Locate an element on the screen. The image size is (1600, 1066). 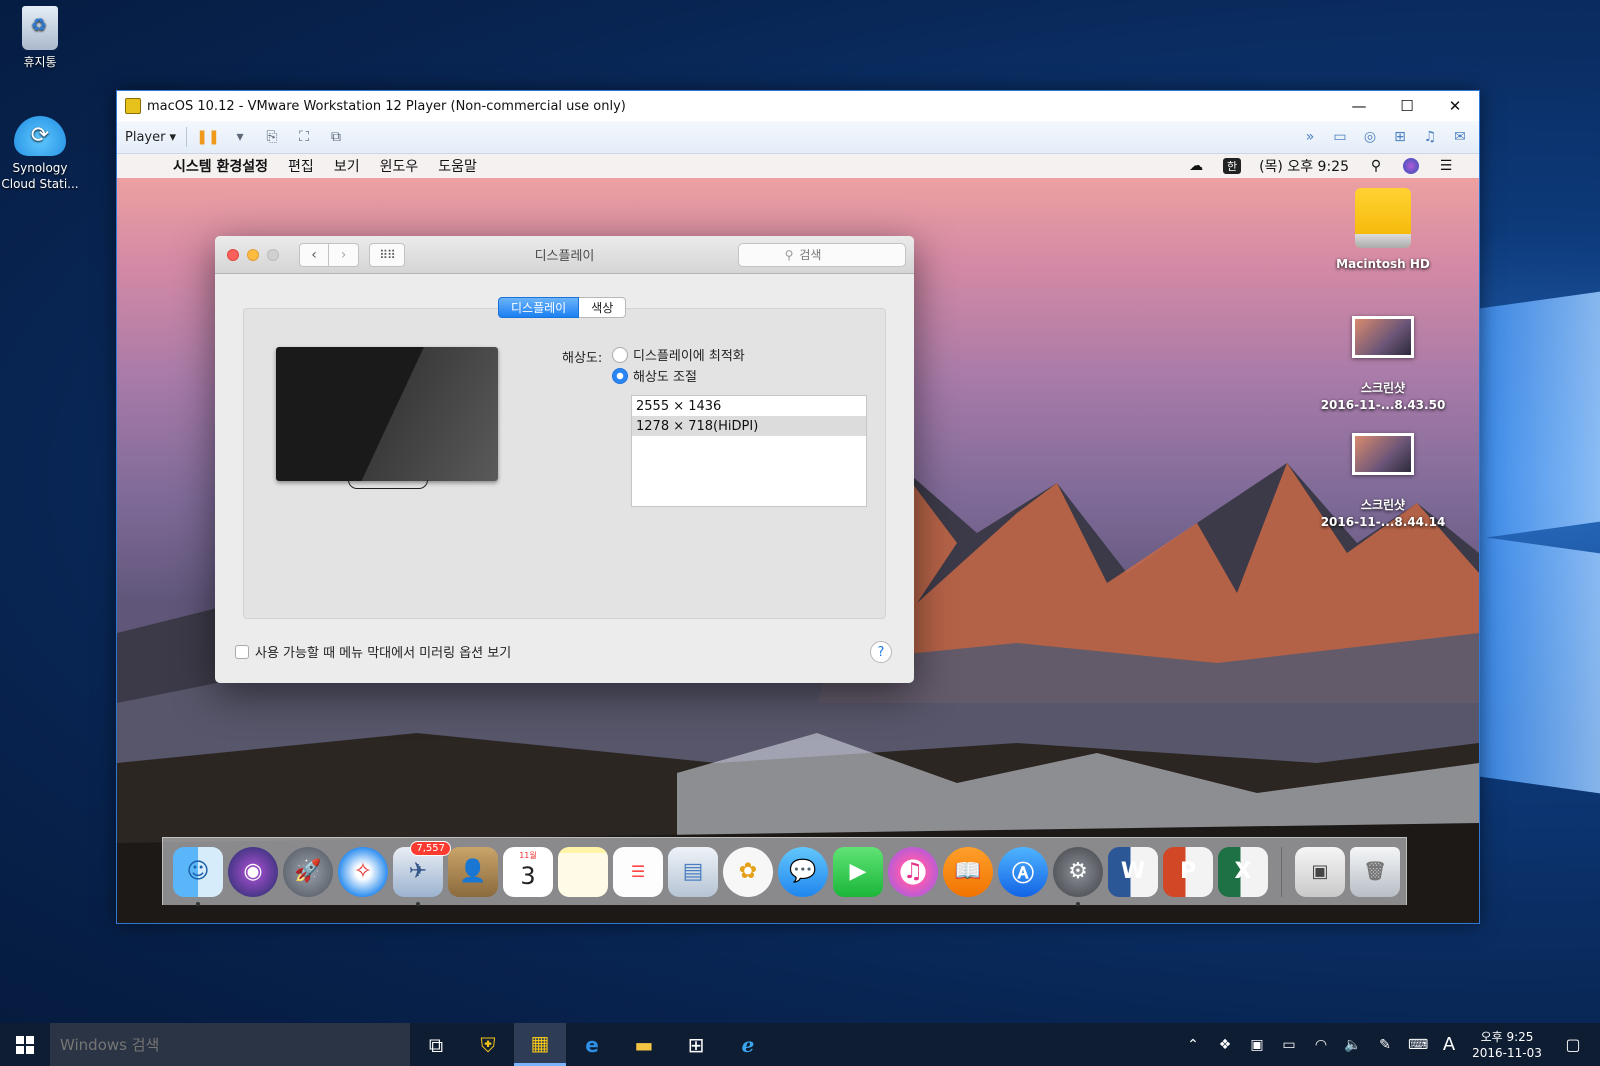
close-button: ✕ is located at coordinates (1455, 106).